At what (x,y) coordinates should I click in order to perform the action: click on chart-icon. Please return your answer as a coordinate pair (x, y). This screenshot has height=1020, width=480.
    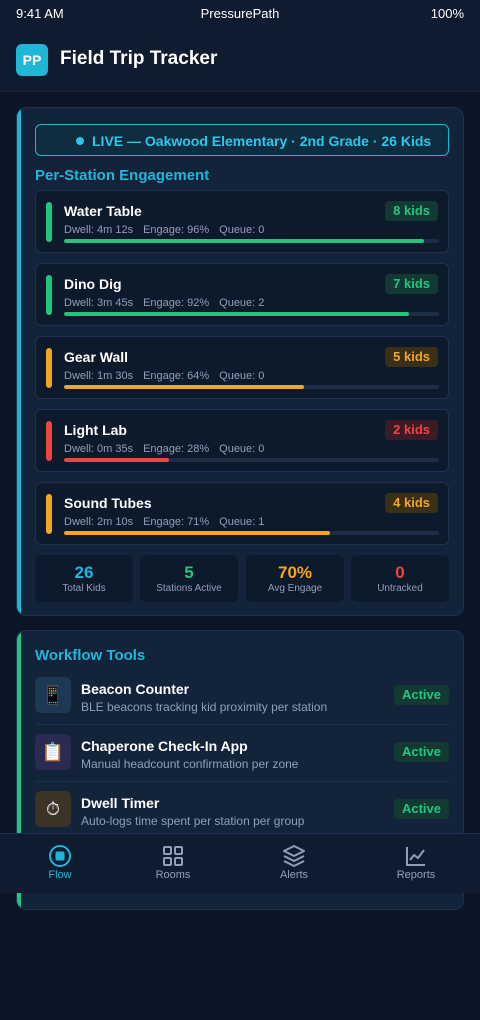
    Looking at the image, I should click on (415, 856).